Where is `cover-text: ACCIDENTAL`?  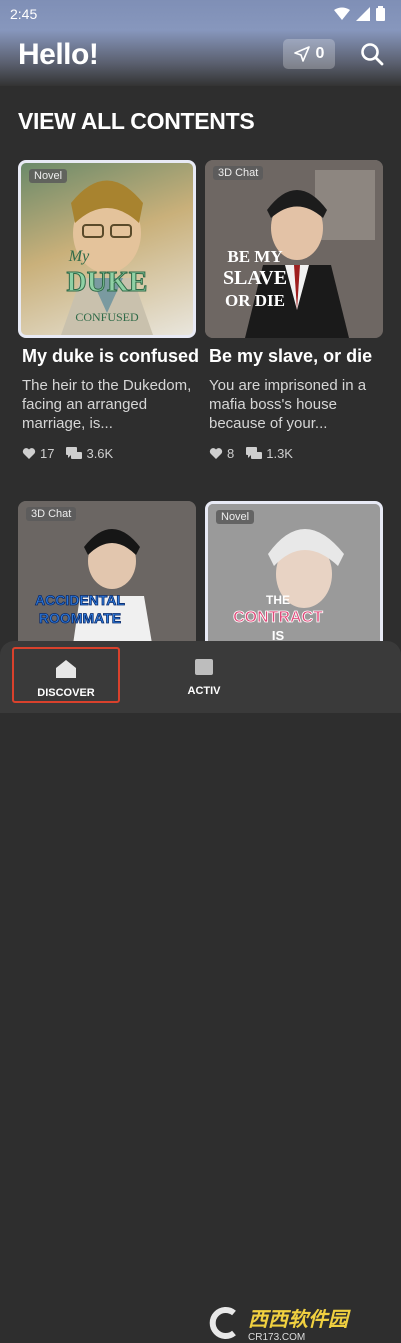
cover-text: ACCIDENTAL is located at coordinates (80, 600).